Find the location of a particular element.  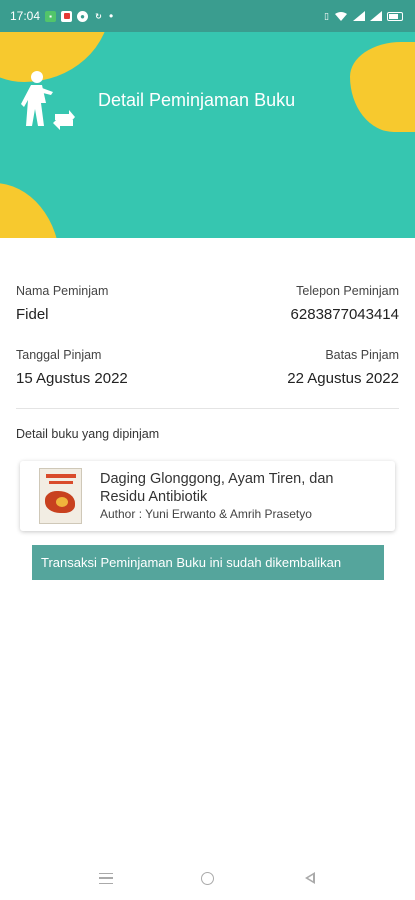

borrower-phone: Telepon Peminjam 6283877043414 is located at coordinates (345, 303).